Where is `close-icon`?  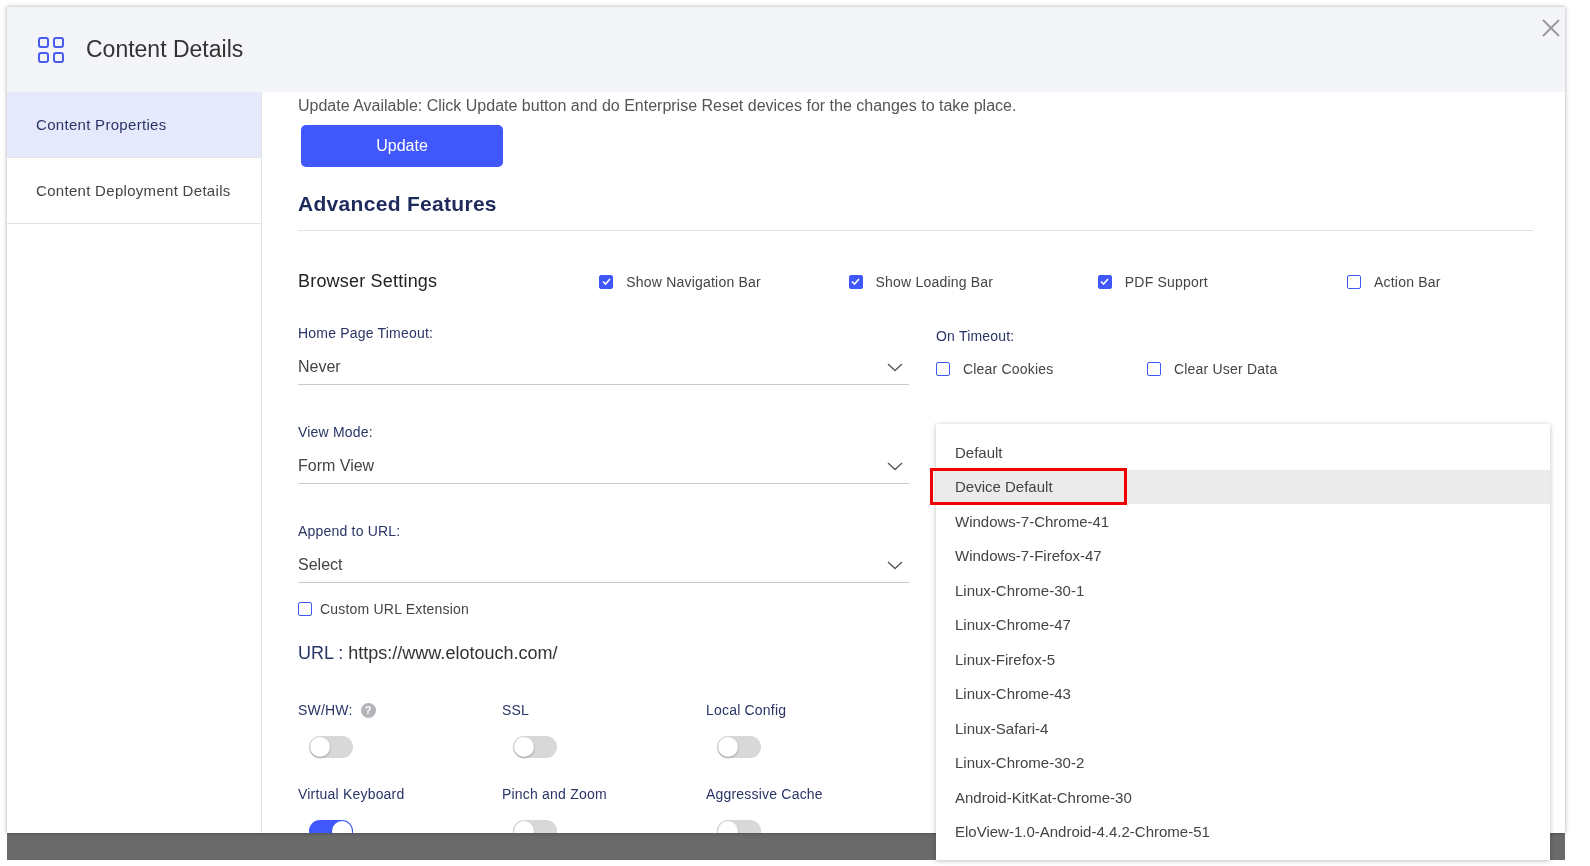 close-icon is located at coordinates (1551, 28).